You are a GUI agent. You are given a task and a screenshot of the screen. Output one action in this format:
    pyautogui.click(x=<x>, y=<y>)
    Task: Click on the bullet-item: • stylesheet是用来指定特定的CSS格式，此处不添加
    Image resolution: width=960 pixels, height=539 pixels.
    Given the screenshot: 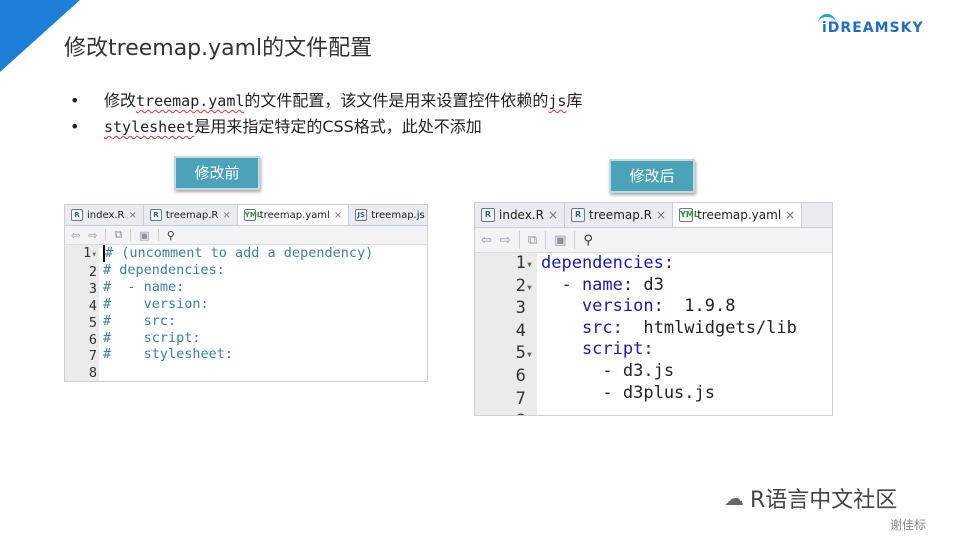 What is the action you would take?
    pyautogui.click(x=326, y=127)
    